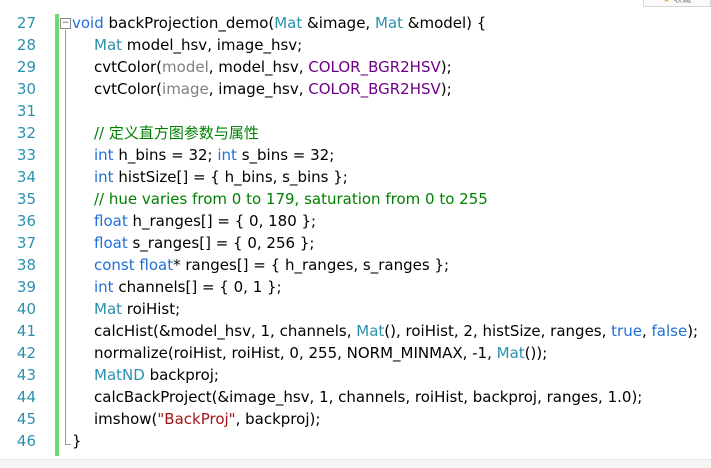  Describe the element at coordinates (26, 133) in the screenshot. I see `line-number: 32` at that location.